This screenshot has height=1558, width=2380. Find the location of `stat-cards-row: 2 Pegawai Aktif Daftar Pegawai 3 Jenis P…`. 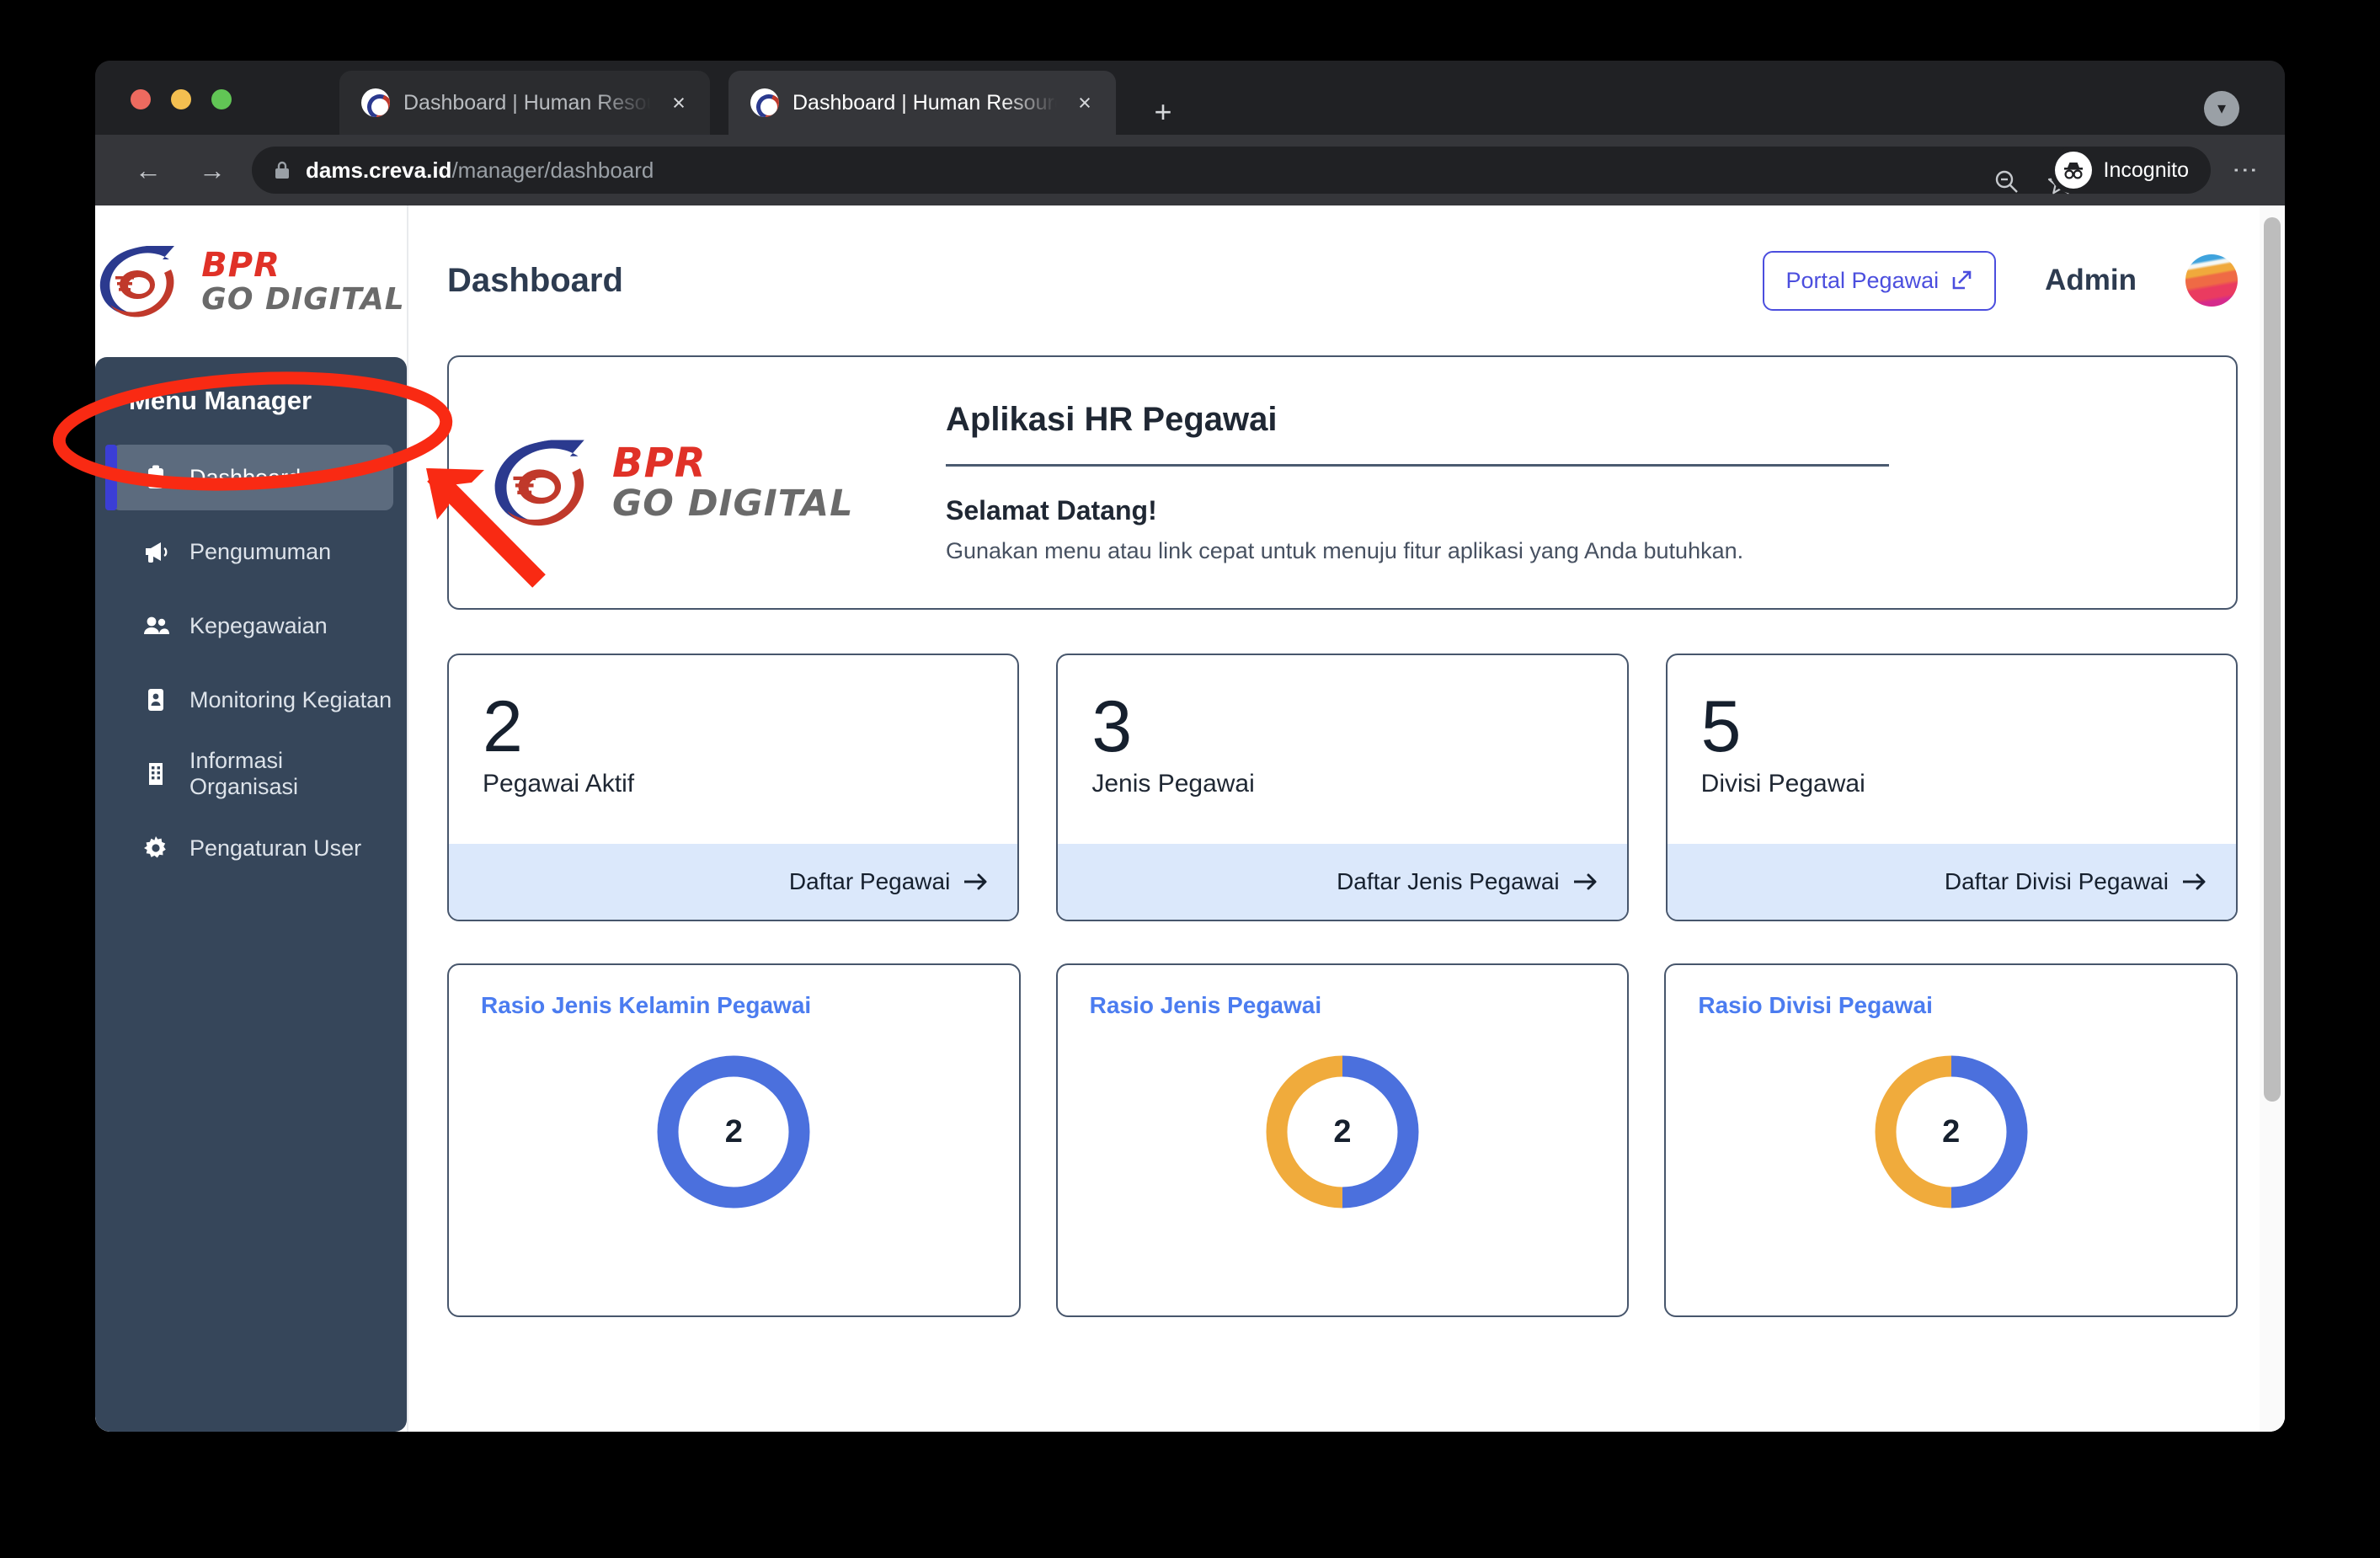

stat-cards-row: 2 Pegawai Aktif Daftar Pegawai 3 Jenis P… is located at coordinates (1342, 787).